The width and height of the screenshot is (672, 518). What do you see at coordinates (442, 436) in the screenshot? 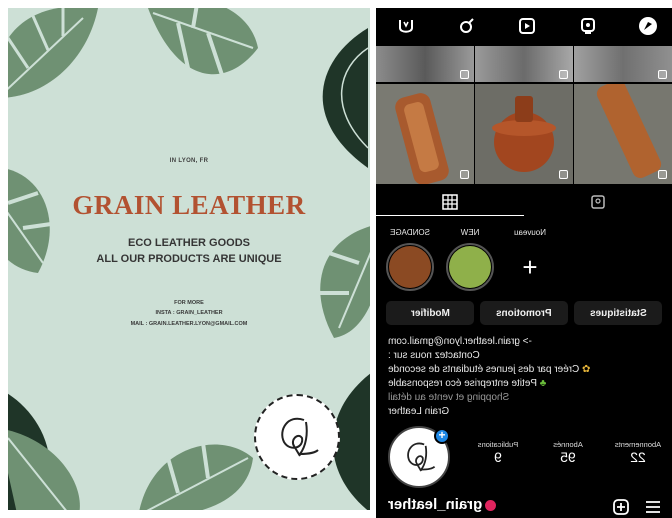
I see `add-story-plus-icon: +` at bounding box center [442, 436].